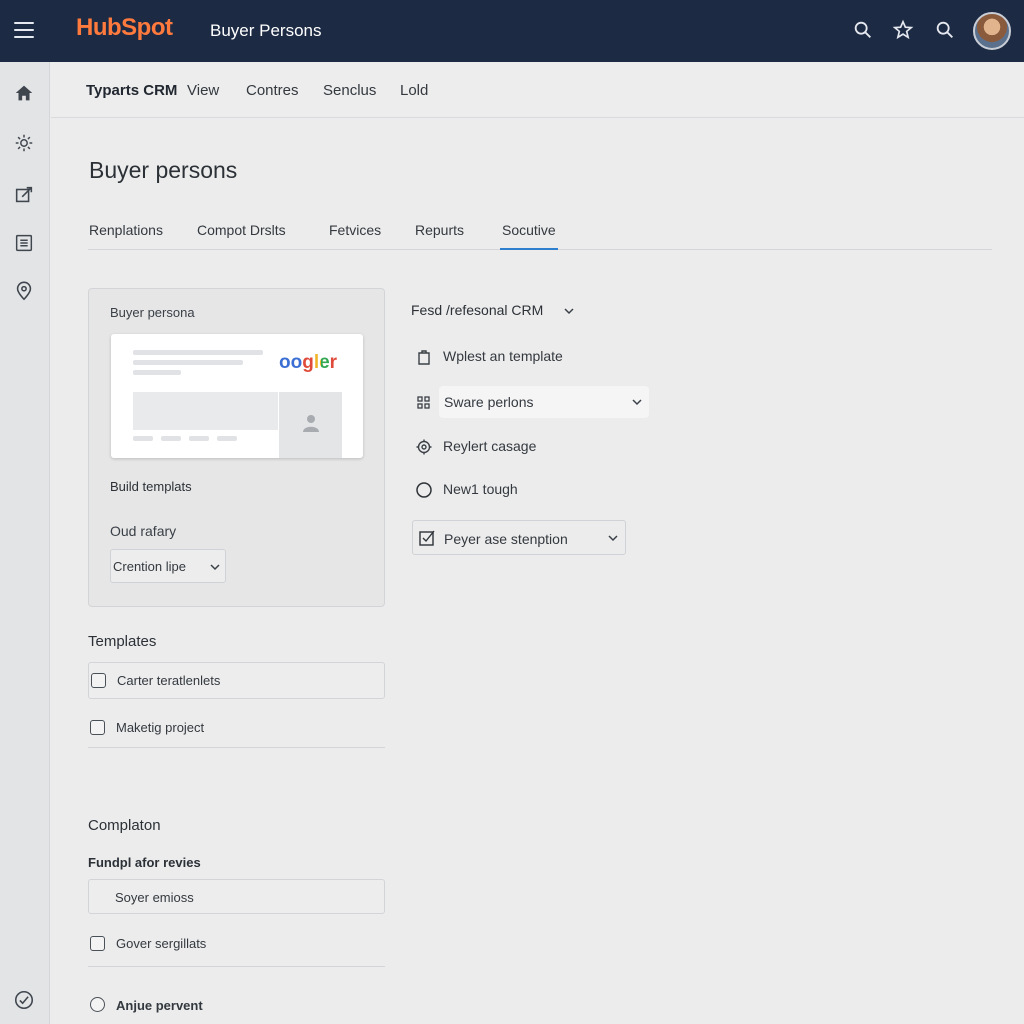  I want to click on star-icon, so click(903, 30).